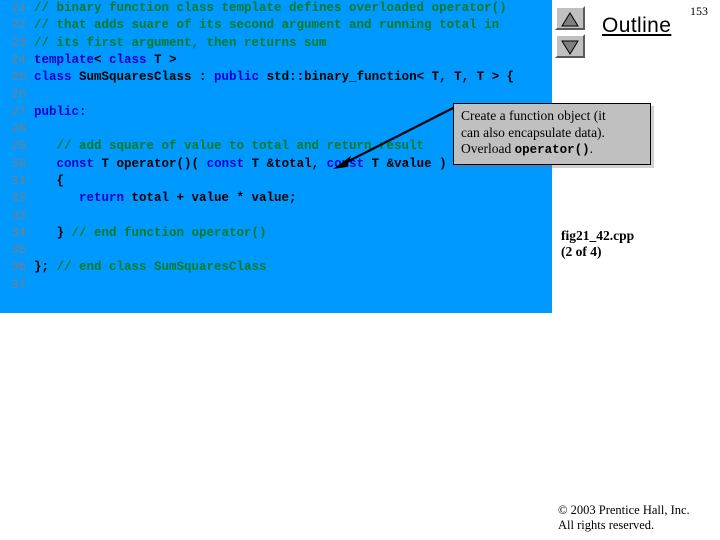 This screenshot has height=540, width=720. Describe the element at coordinates (49, 232) in the screenshot. I see `code-token: }` at that location.